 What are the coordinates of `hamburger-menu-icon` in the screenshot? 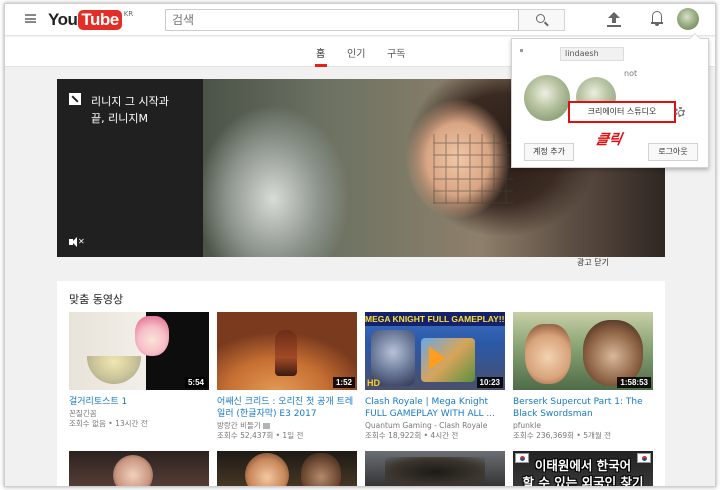 It's located at (30, 18).